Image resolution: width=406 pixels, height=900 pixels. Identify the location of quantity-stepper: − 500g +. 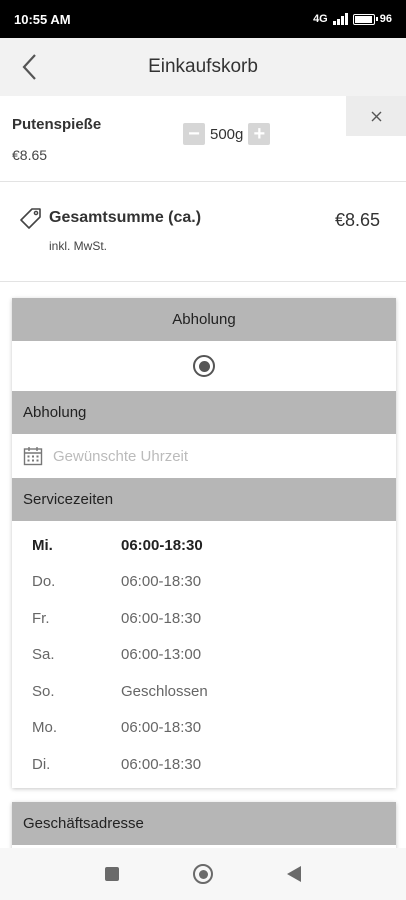
(227, 134).